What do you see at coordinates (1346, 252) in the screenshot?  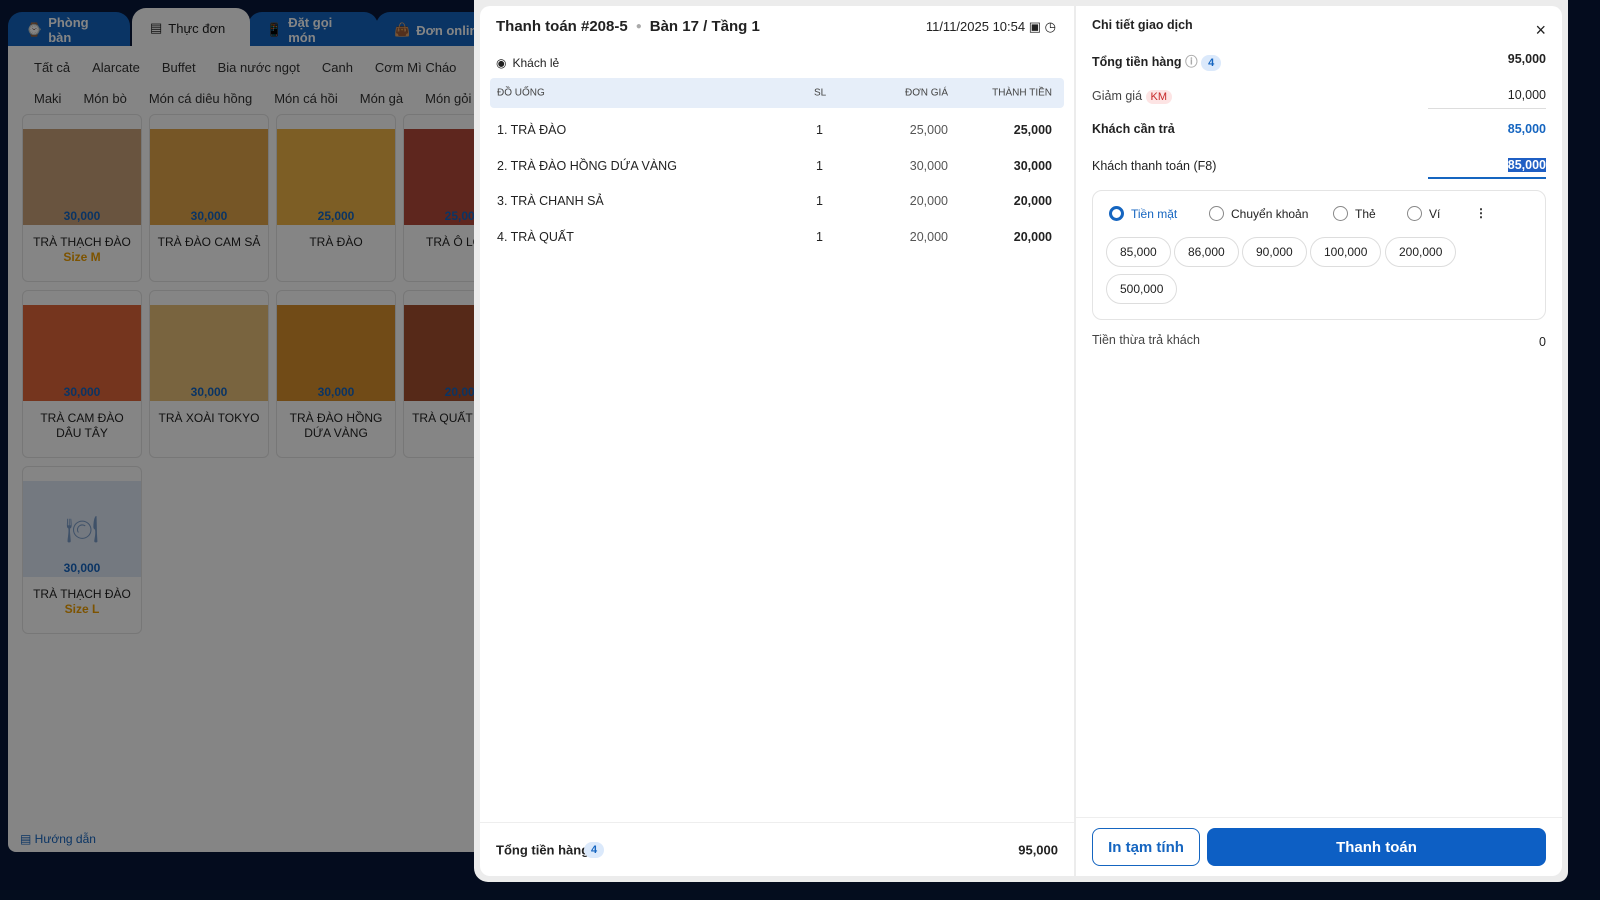 I see `quick-amount: 100,000` at bounding box center [1346, 252].